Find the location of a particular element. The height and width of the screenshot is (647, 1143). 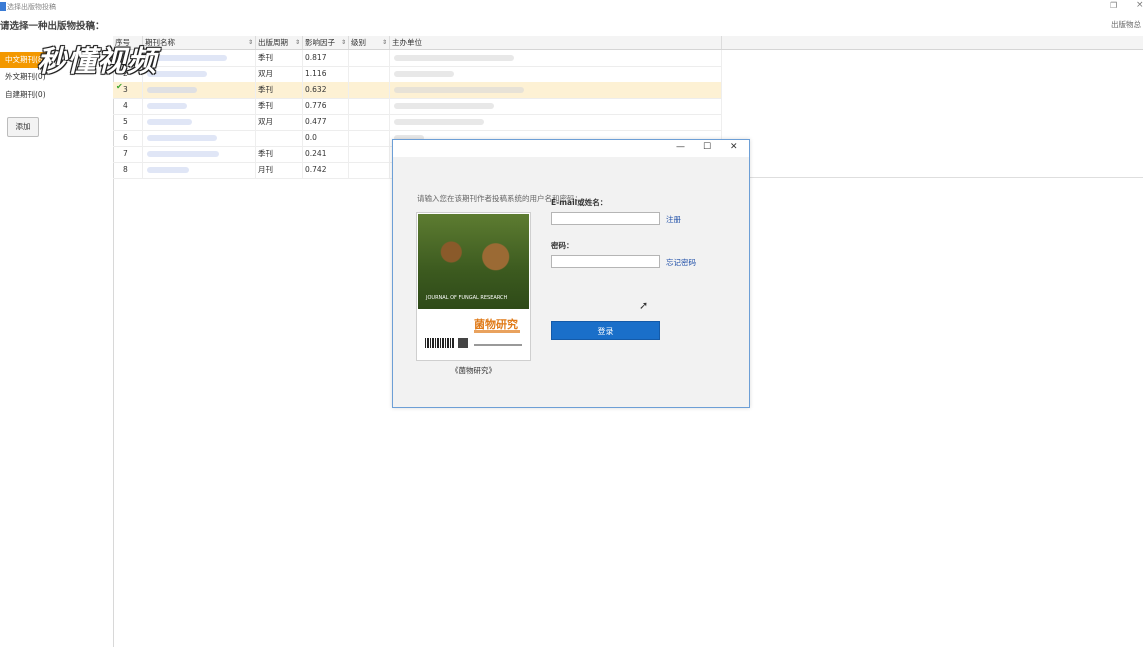

column-header-cycle: 出版周期 ⇕ is located at coordinates (279, 42).